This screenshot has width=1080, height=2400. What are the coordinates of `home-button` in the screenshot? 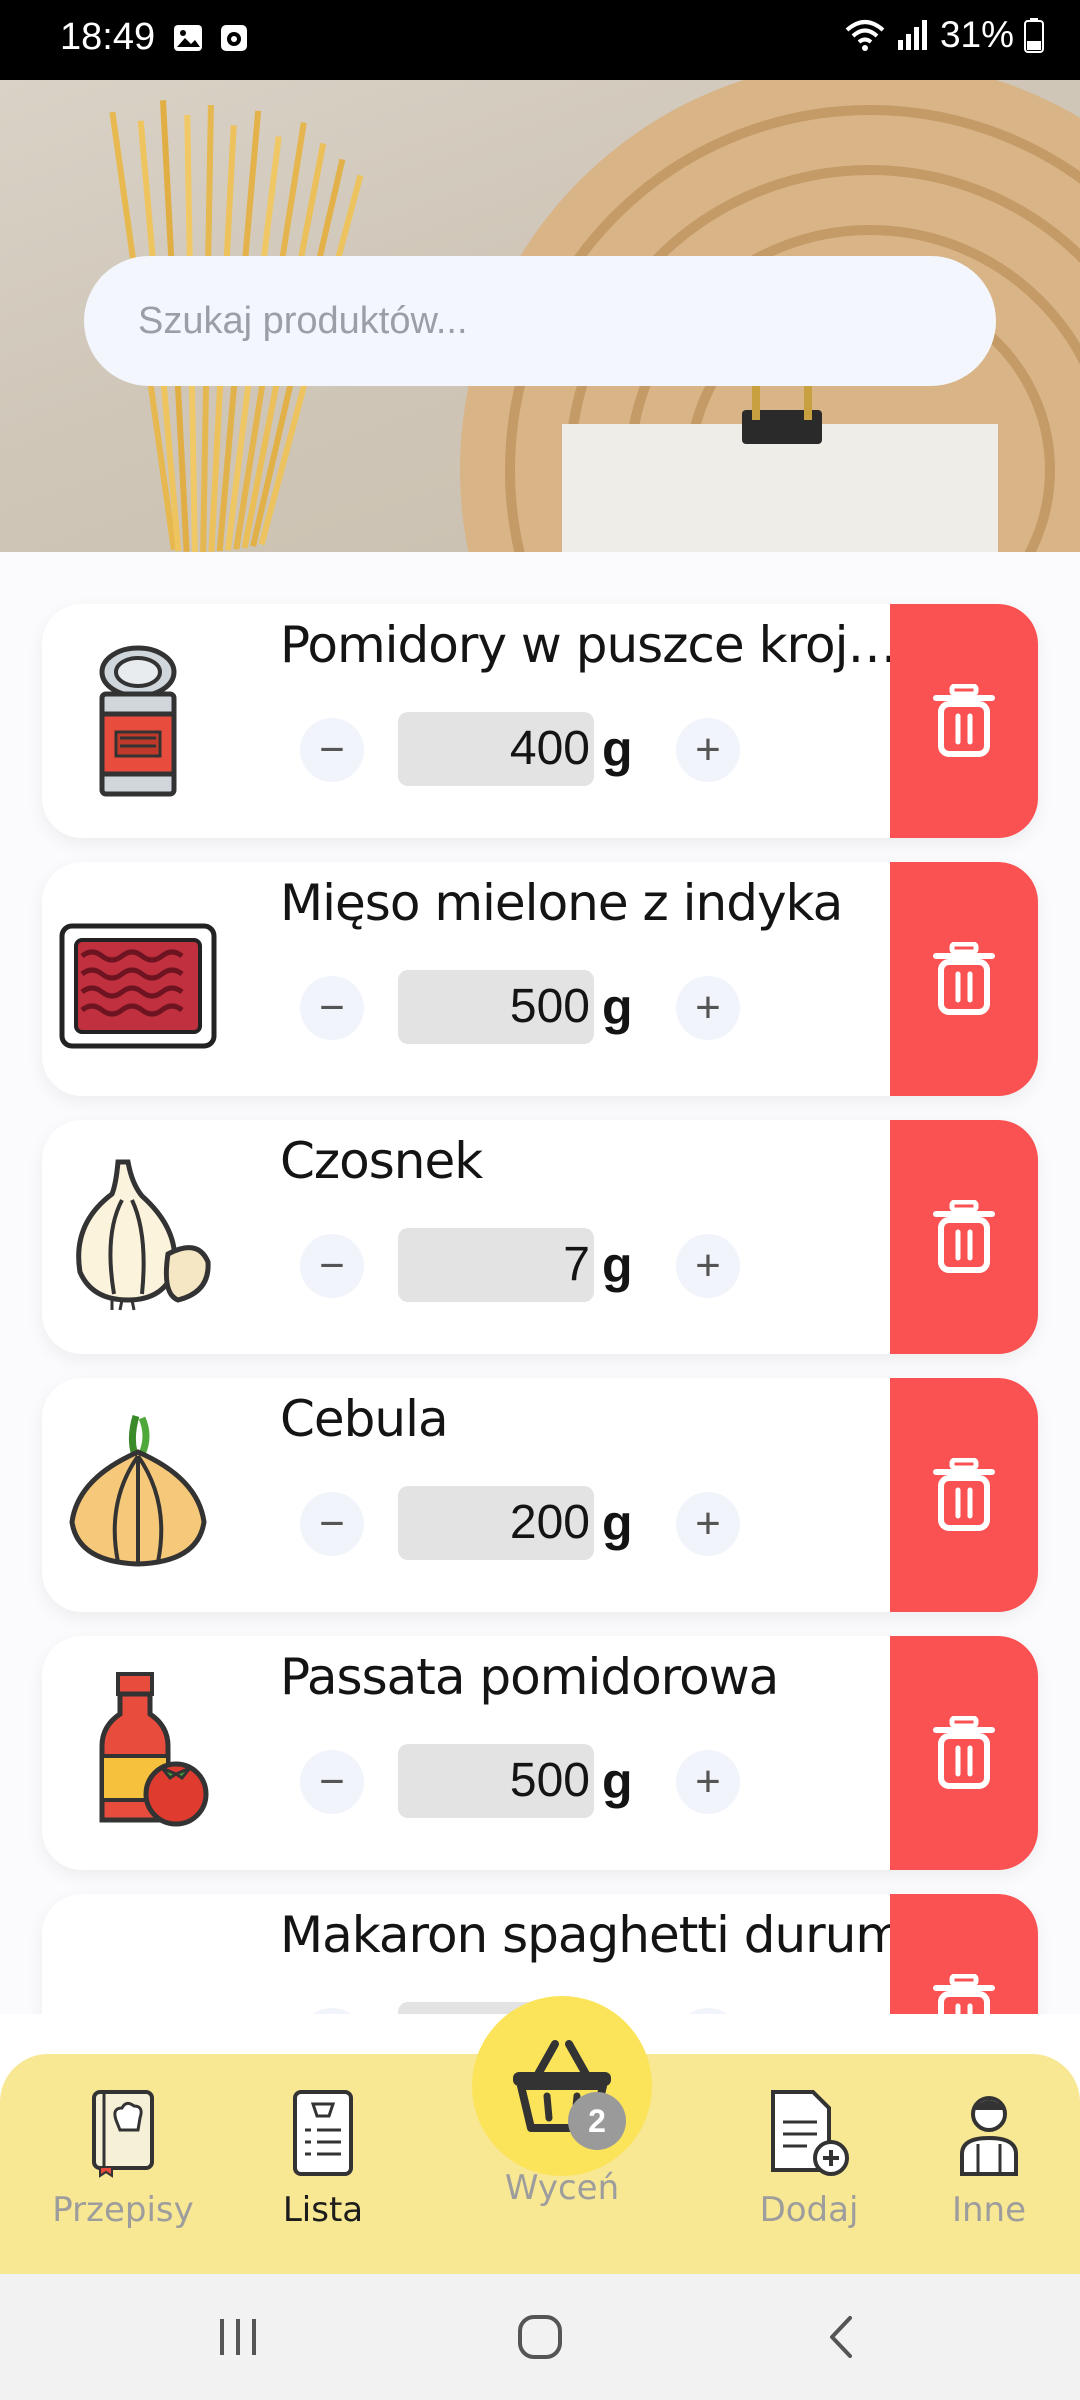 It's located at (540, 2337).